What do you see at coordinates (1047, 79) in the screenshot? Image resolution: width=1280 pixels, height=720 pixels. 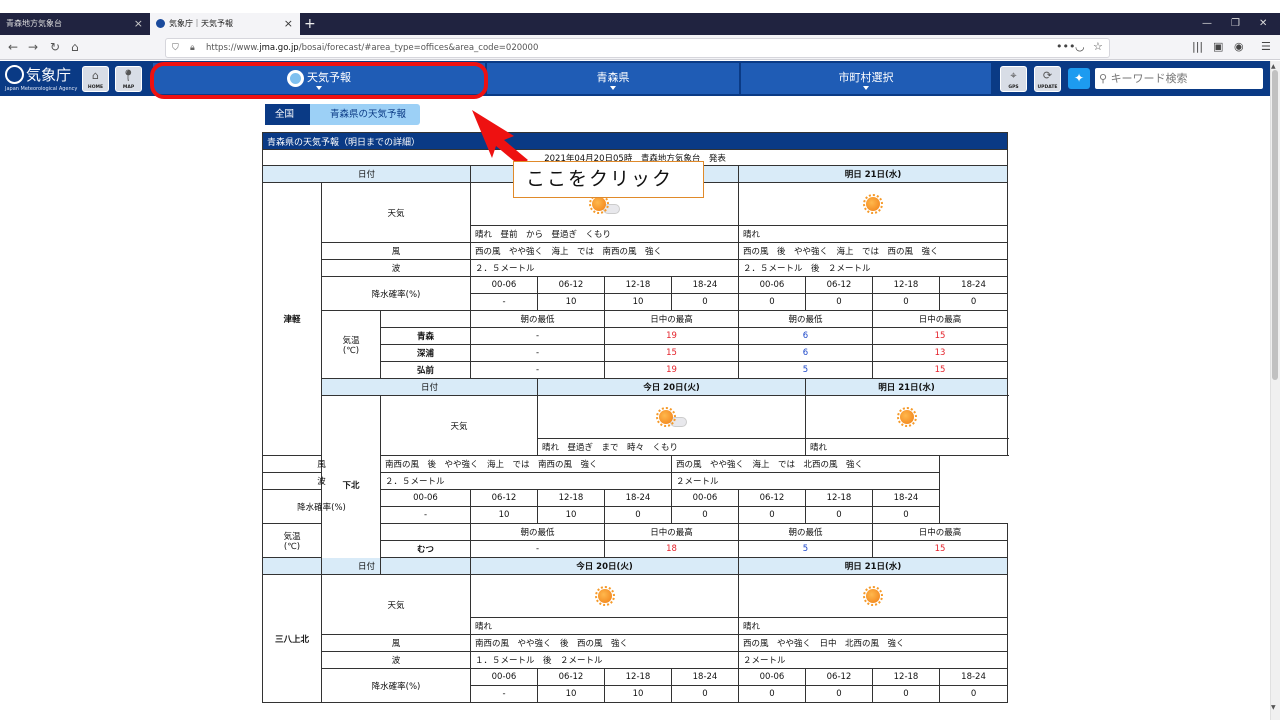 I see `update-button: ⟳ UPDATE` at bounding box center [1047, 79].